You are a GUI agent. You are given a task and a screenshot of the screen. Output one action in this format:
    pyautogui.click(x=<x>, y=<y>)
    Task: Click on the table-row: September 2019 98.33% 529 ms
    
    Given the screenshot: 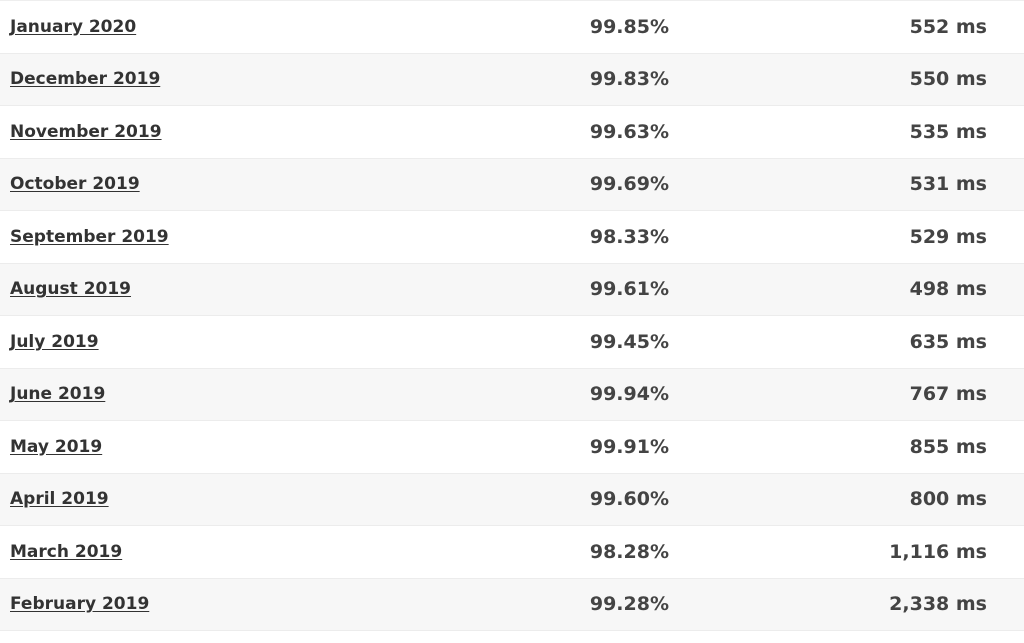 What is the action you would take?
    pyautogui.click(x=512, y=237)
    